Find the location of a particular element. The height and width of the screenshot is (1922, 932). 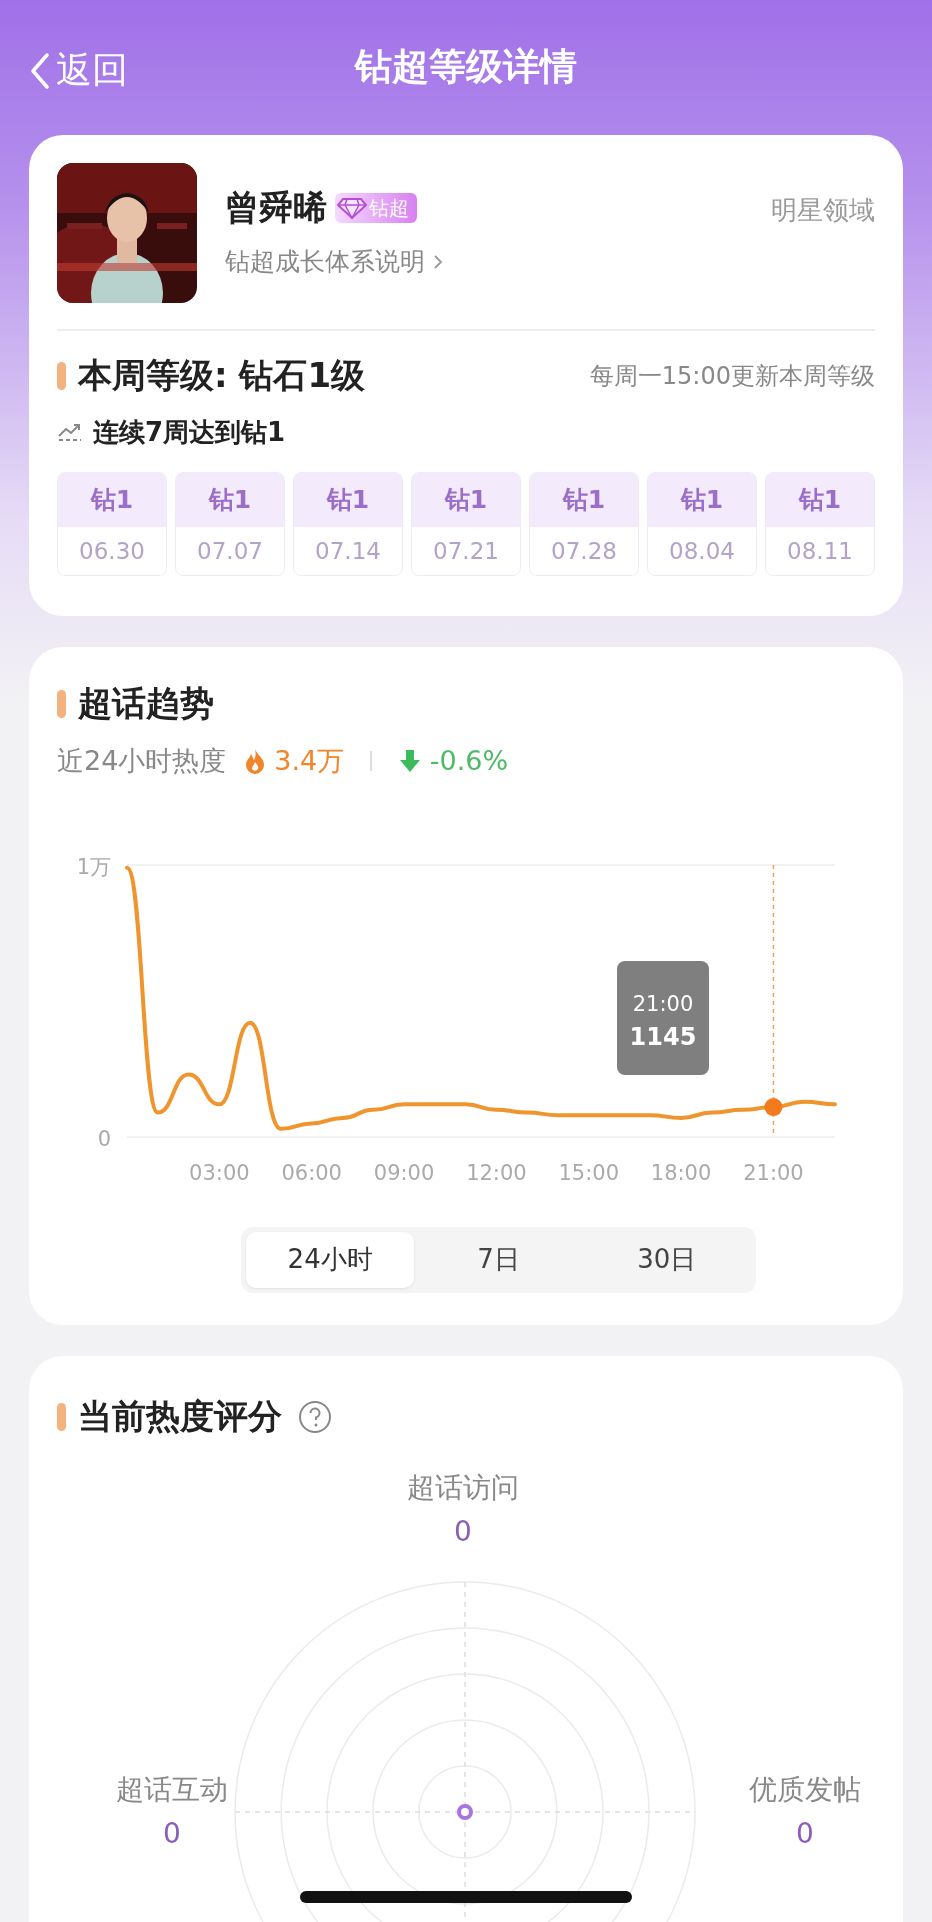

range-tab: 24小时 is located at coordinates (330, 1259).